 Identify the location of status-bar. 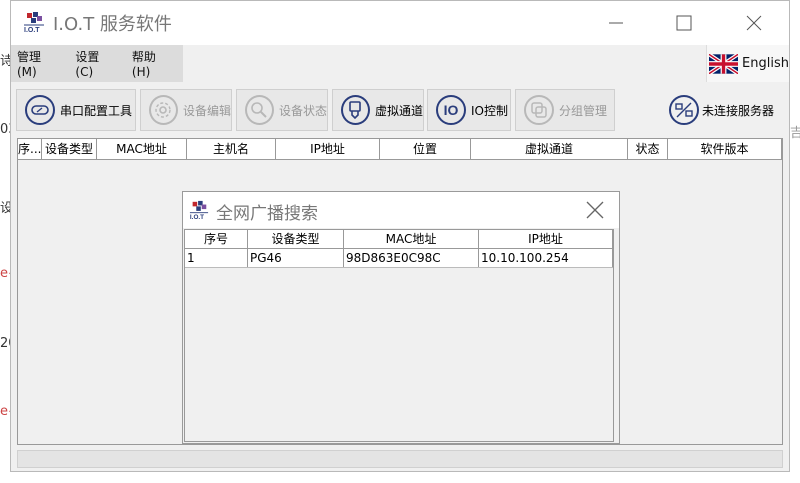
(400, 459).